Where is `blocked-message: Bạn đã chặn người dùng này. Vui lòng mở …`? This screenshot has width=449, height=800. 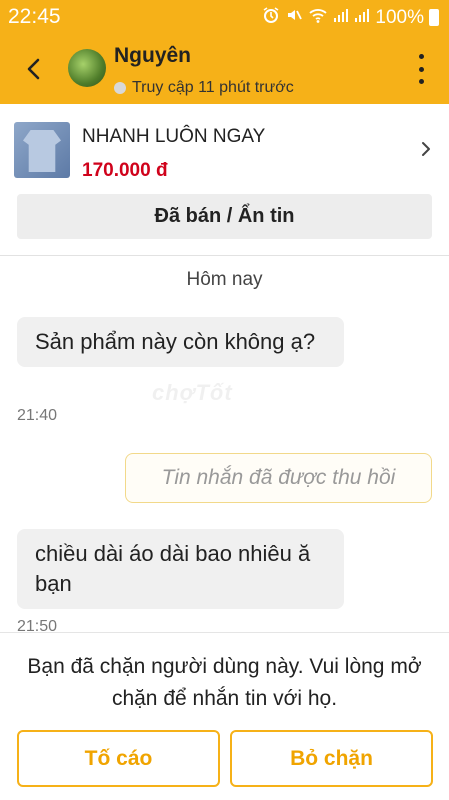
blocked-message: Bạn đã chặn người dùng này. Vui lòng mở … is located at coordinates (224, 682).